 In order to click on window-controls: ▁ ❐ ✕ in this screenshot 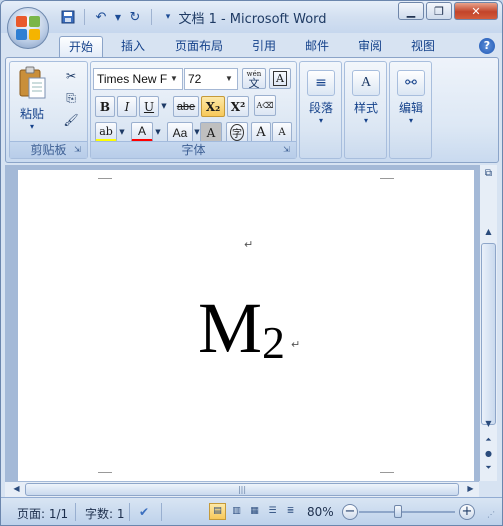, I will do `click(448, 11)`.